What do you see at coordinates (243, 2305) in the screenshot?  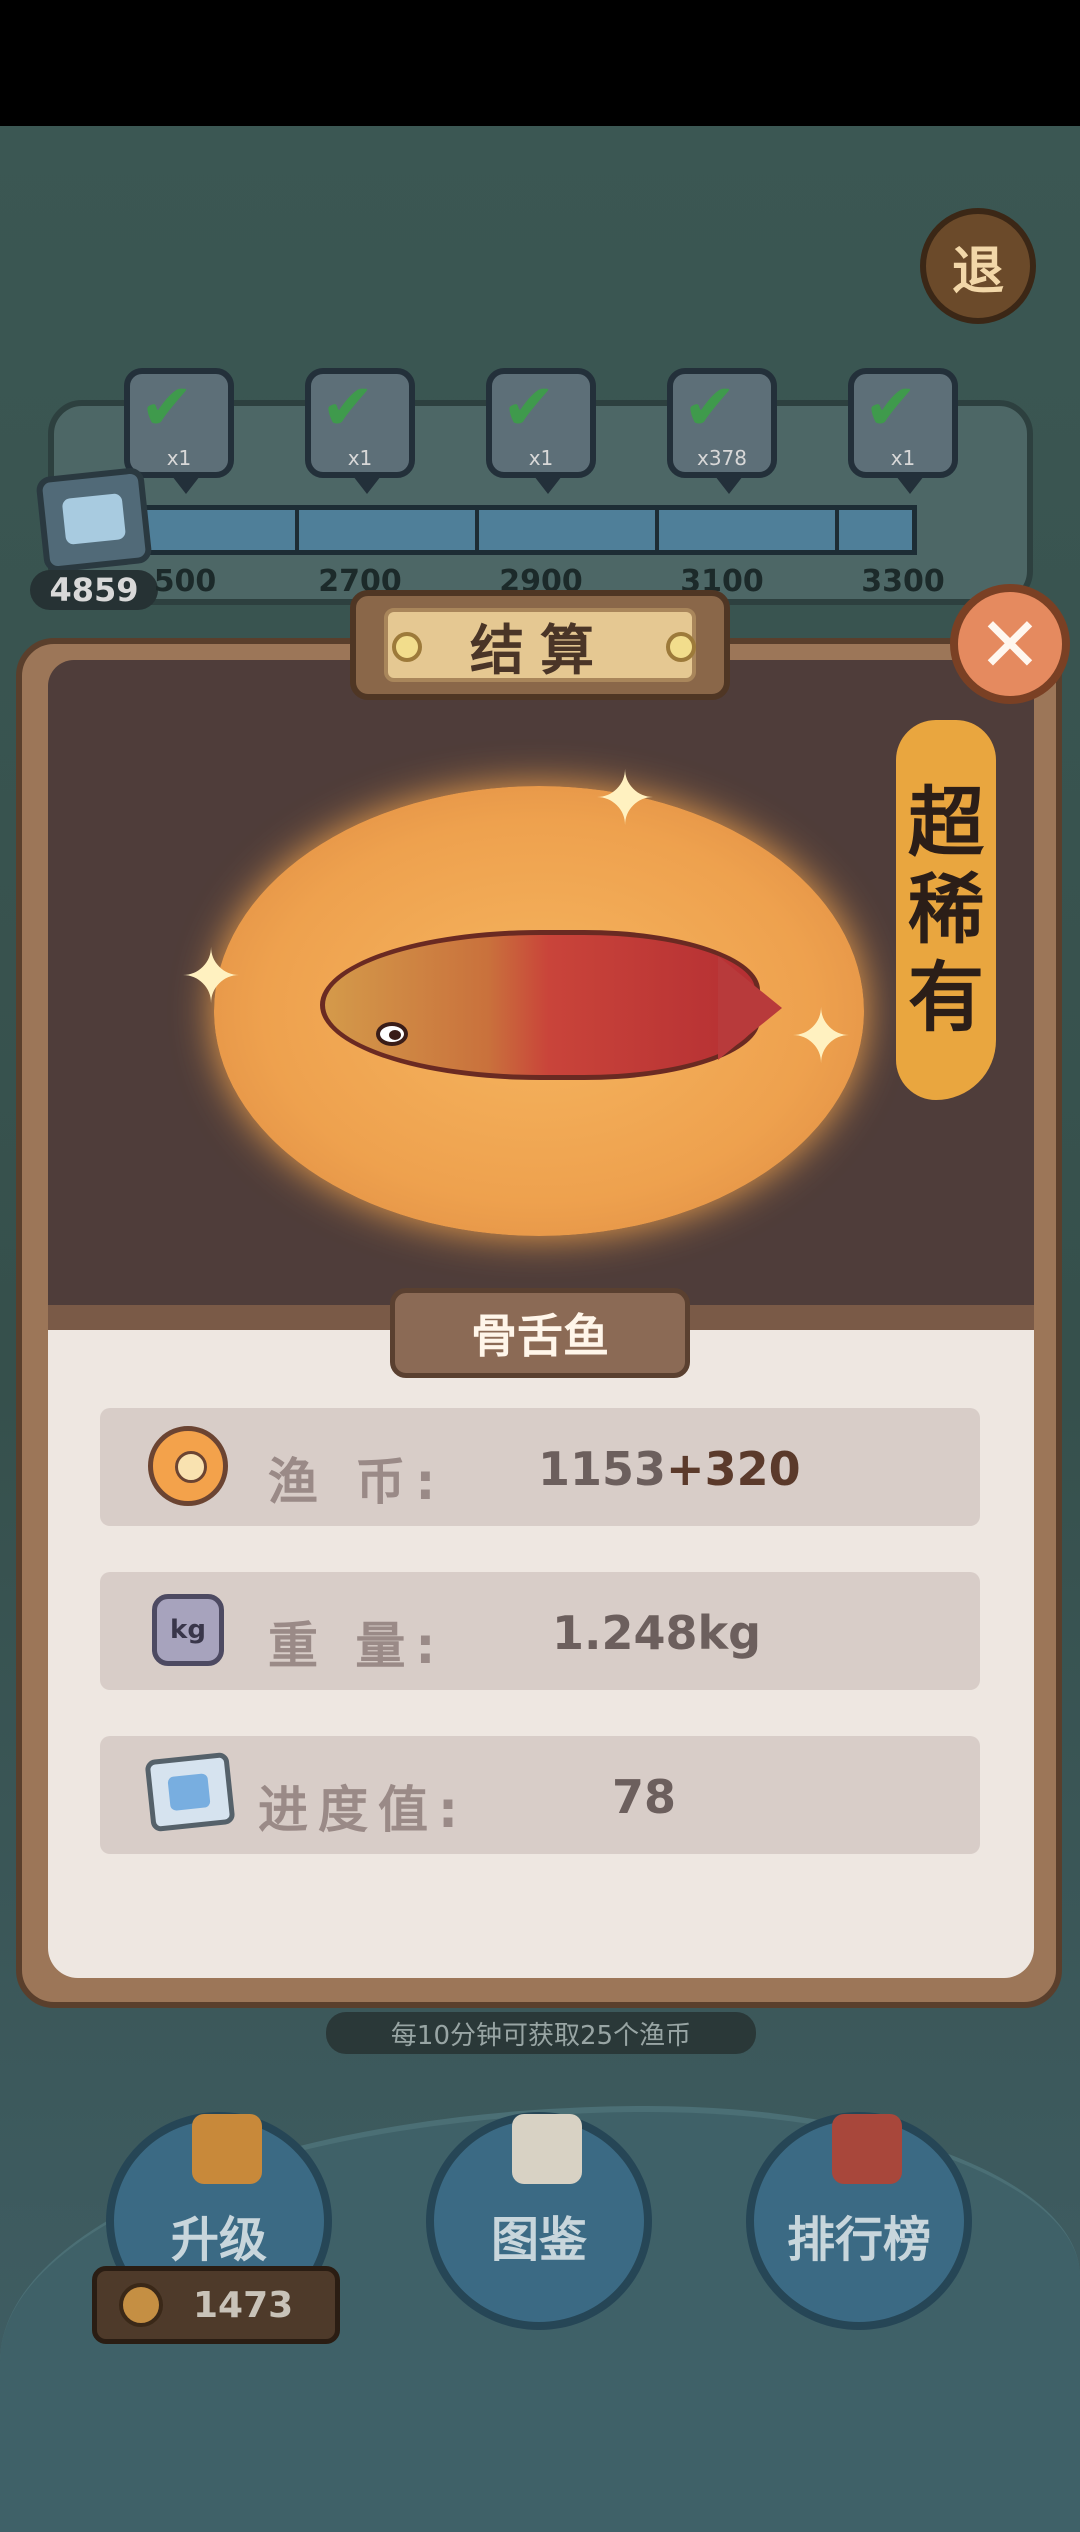 I see `coin-balance-value: 1473` at bounding box center [243, 2305].